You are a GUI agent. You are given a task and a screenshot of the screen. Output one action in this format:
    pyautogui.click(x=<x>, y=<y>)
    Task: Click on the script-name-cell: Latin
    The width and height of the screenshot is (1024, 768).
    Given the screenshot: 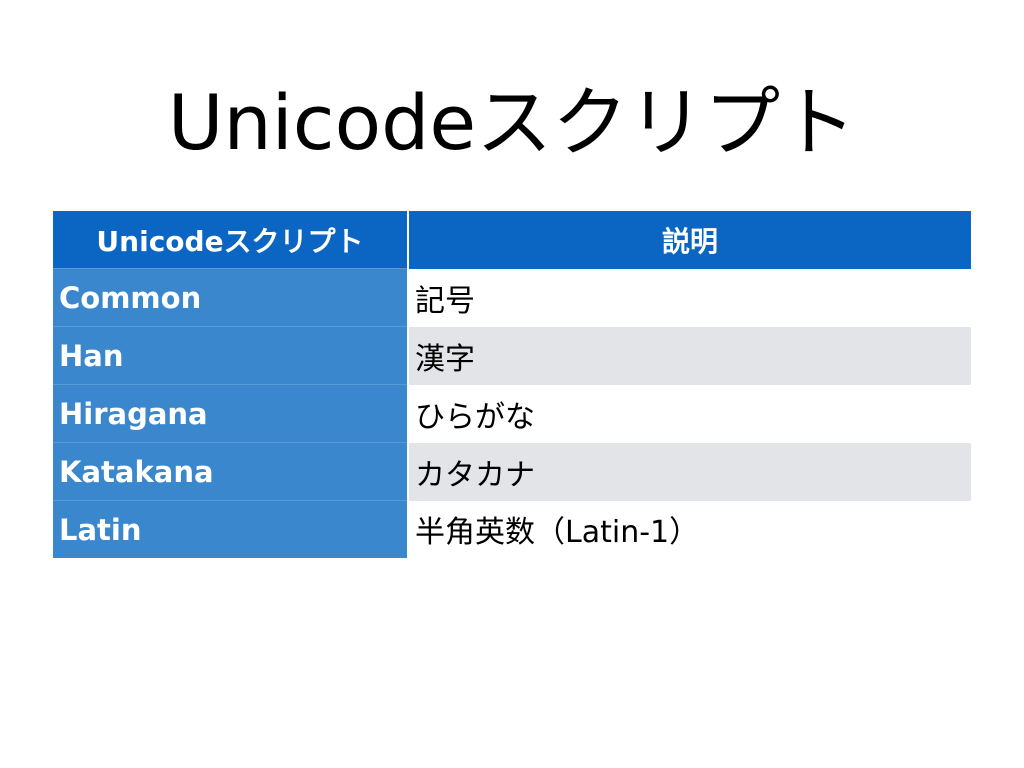 What is the action you would take?
    pyautogui.click(x=231, y=529)
    